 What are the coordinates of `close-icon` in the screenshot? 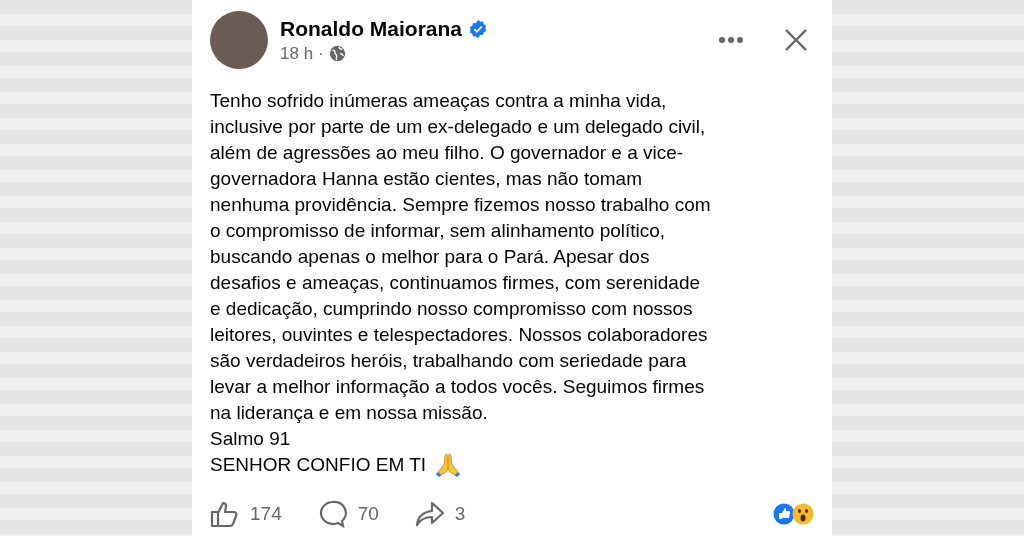 It's located at (796, 40).